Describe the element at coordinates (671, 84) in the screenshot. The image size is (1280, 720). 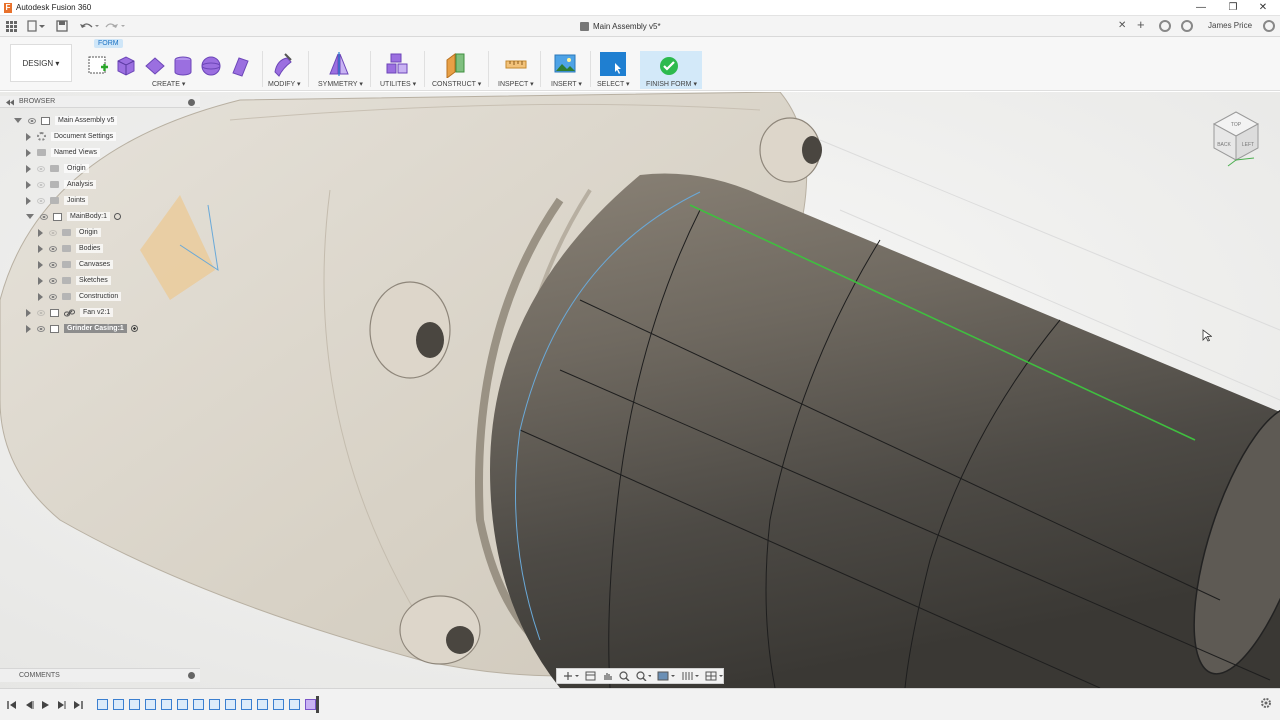
I see `finish-form-label: FINISH FORM ▾` at that location.